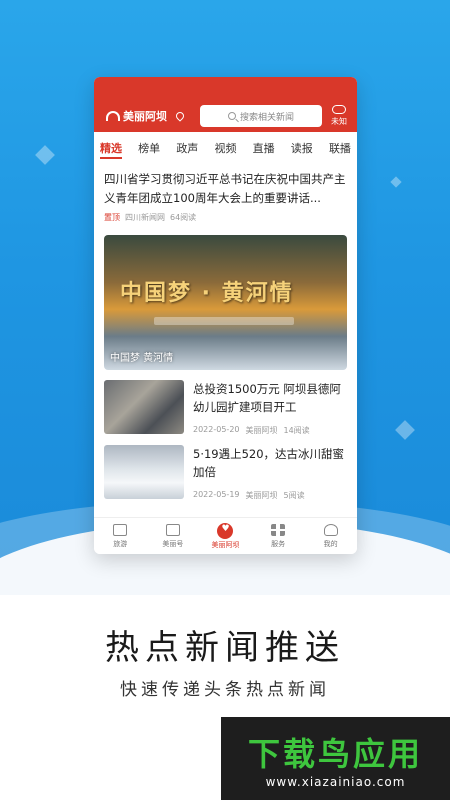  Describe the element at coordinates (302, 148) in the screenshot. I see `tab-newspaper: 读报` at that location.